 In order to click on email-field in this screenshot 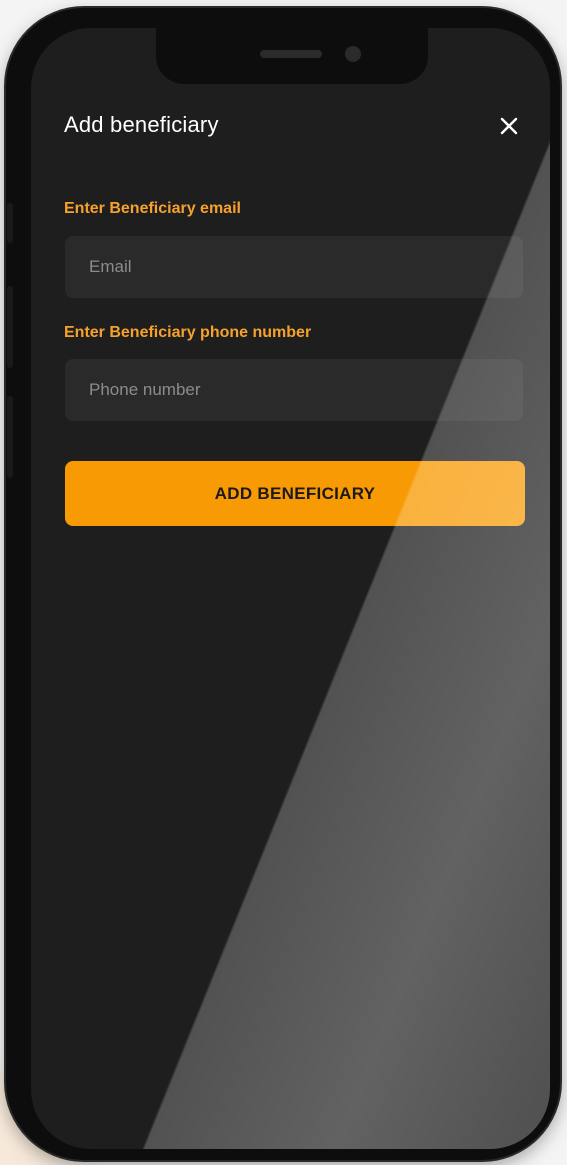, I will do `click(294, 267)`.